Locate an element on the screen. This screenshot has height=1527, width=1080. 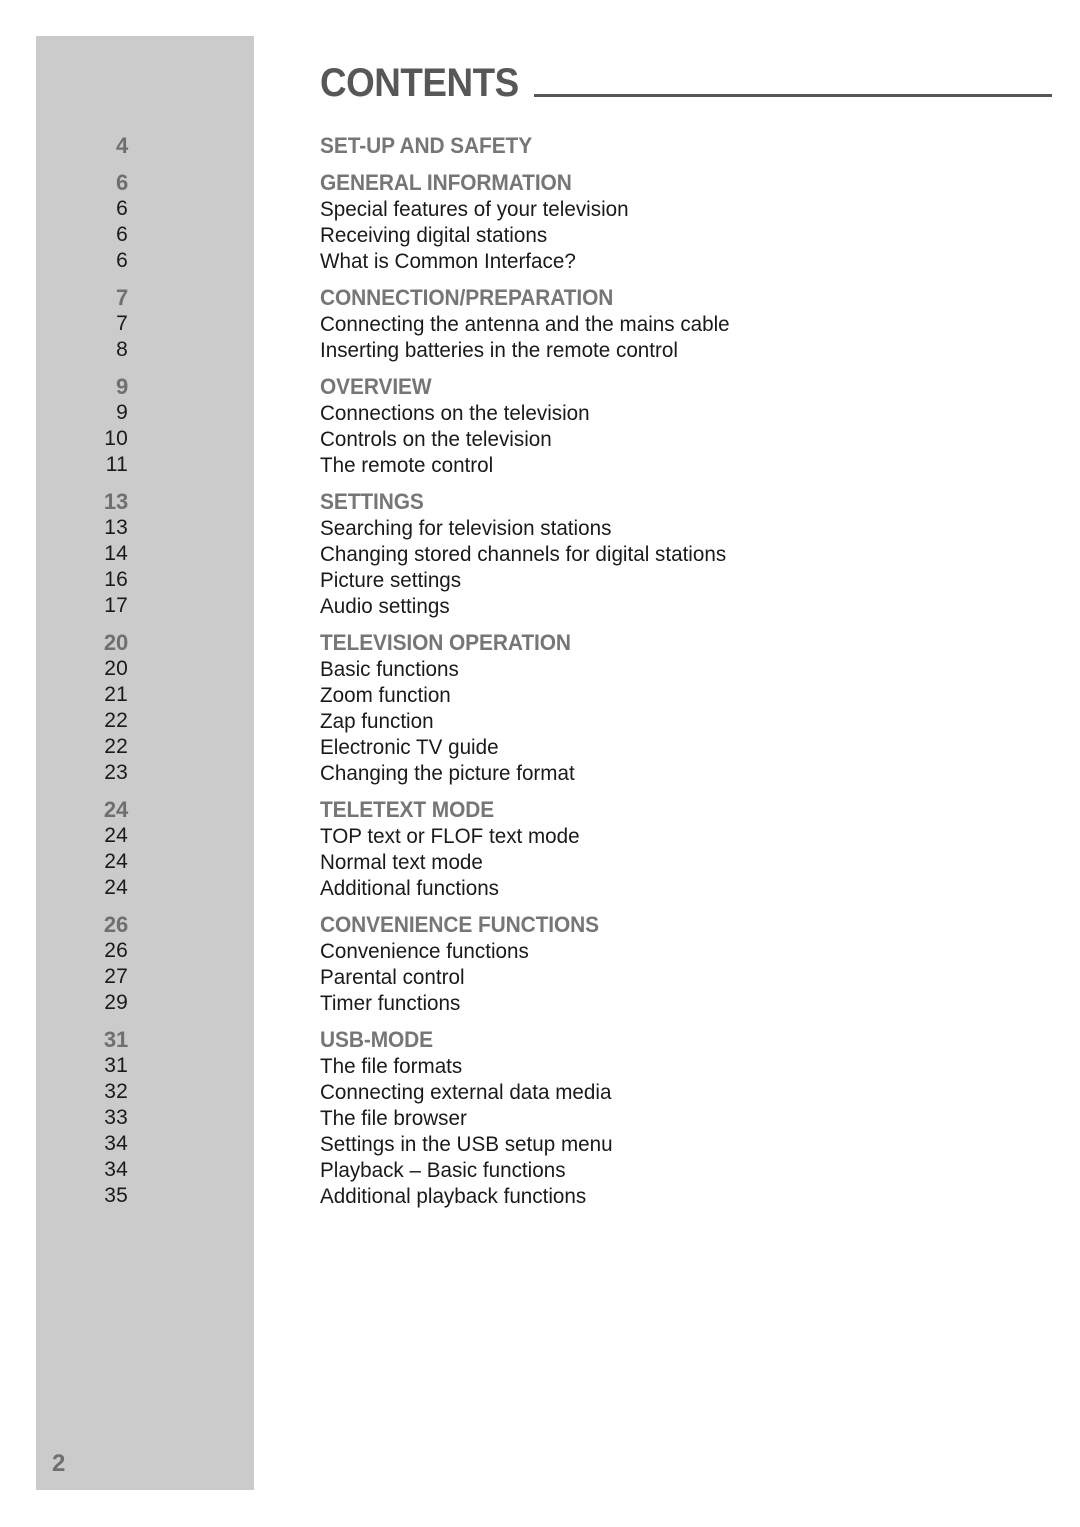
toc-section-heading: CONNECTION/PREPARATION is located at coordinates (467, 297).